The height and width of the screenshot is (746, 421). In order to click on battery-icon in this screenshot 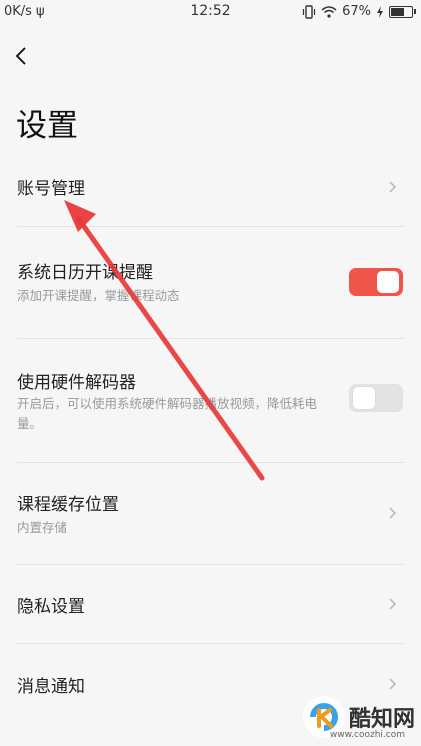, I will do `click(402, 11)`.